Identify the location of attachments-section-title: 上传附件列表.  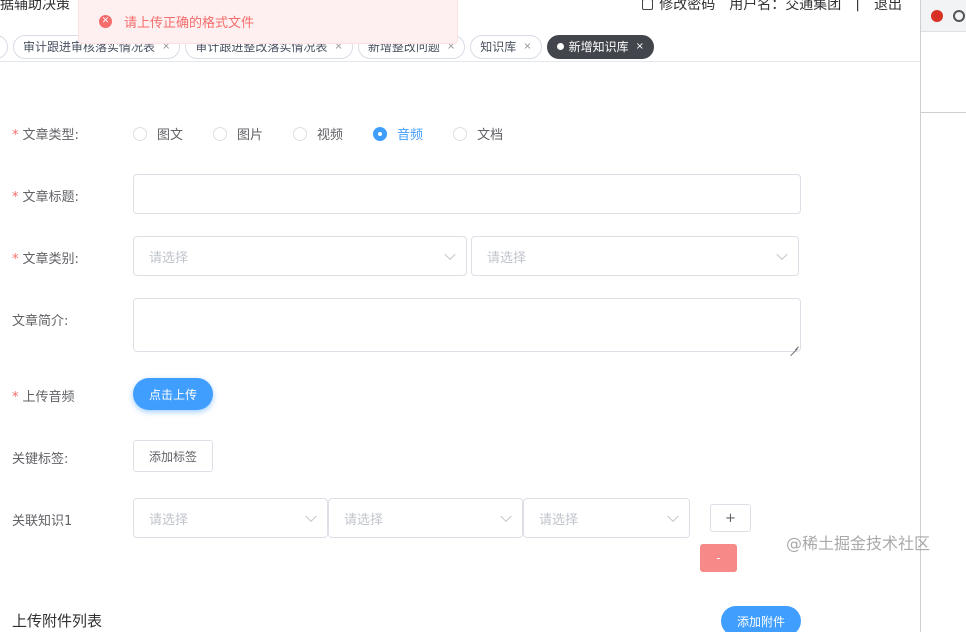
(57, 621).